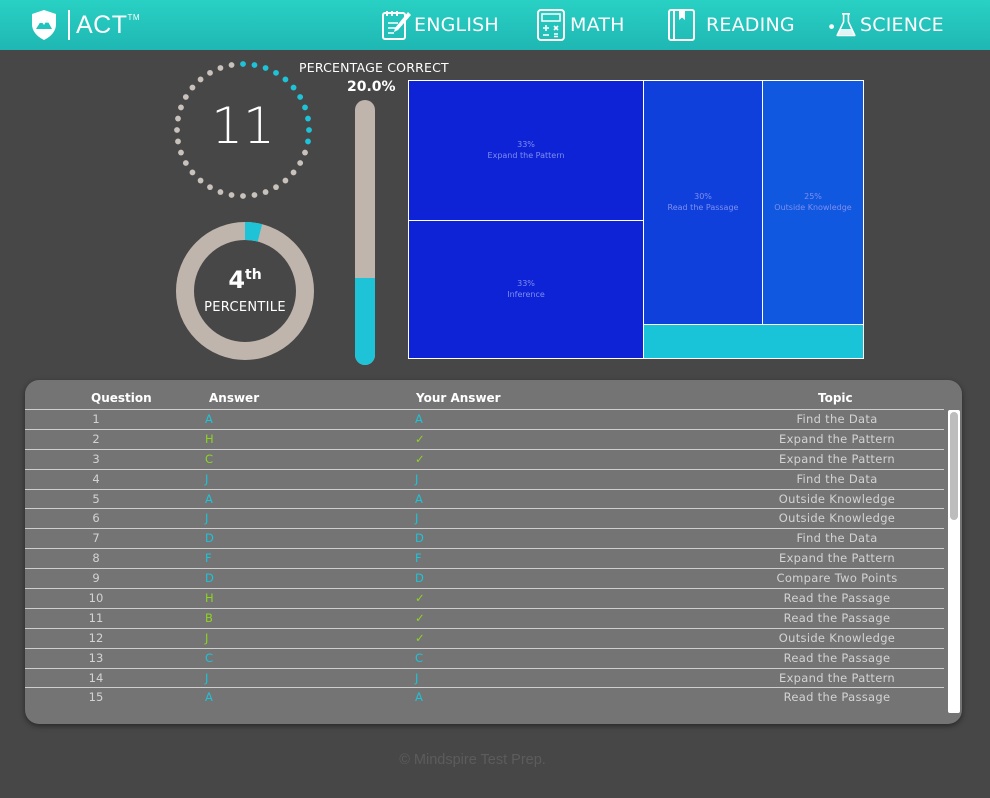 This screenshot has height=798, width=990. What do you see at coordinates (419, 578) in the screenshot?
I see `your-answer: D` at bounding box center [419, 578].